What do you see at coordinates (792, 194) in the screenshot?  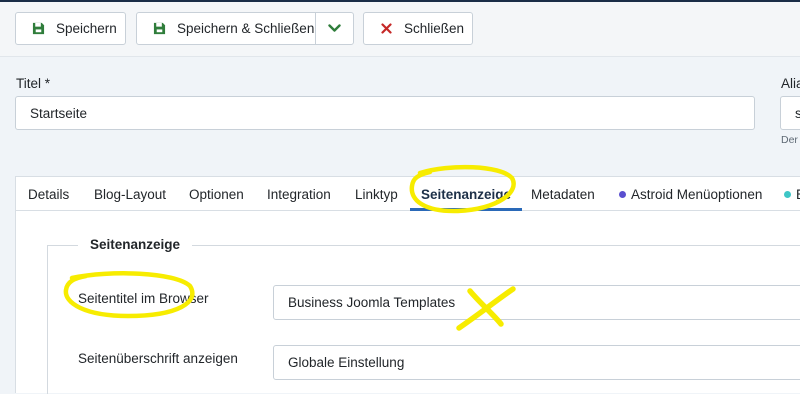 I see `tab-partial: E` at bounding box center [792, 194].